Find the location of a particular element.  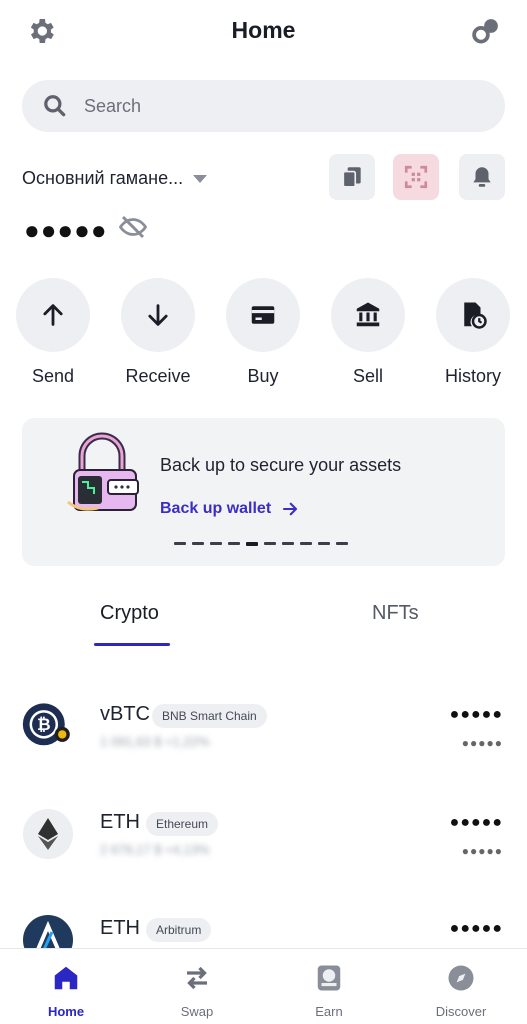

tab-nfts: NFTs is located at coordinates (395, 613).